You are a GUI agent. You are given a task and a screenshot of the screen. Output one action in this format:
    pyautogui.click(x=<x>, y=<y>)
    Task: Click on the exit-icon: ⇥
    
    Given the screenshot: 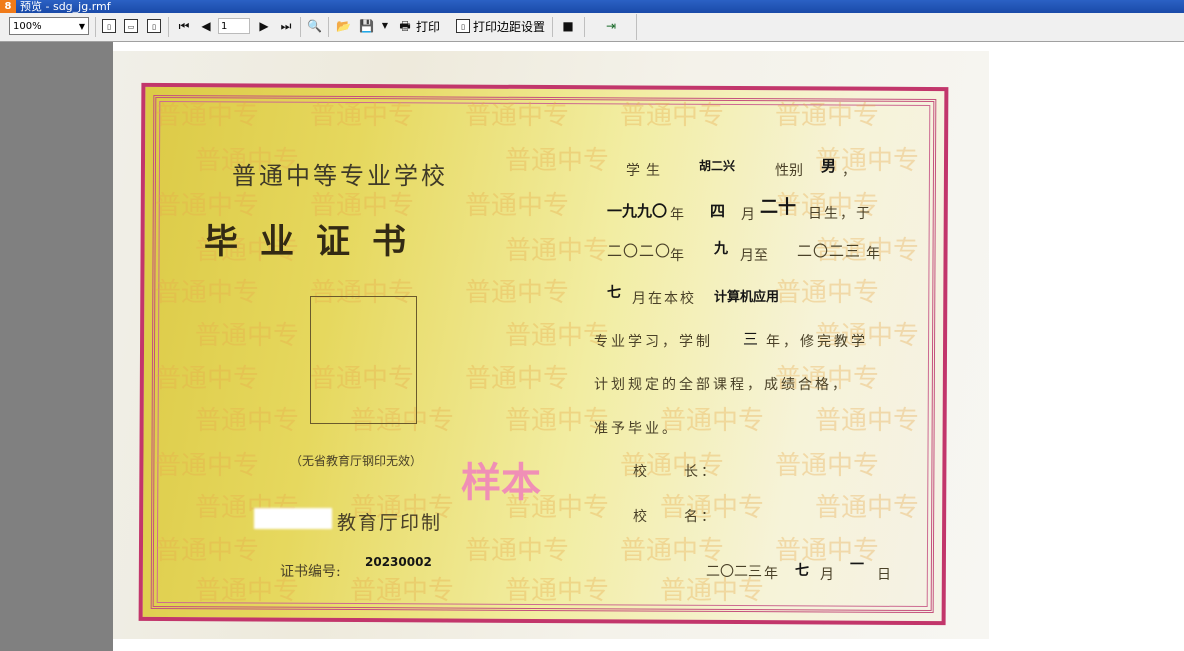 What is the action you would take?
    pyautogui.click(x=611, y=26)
    